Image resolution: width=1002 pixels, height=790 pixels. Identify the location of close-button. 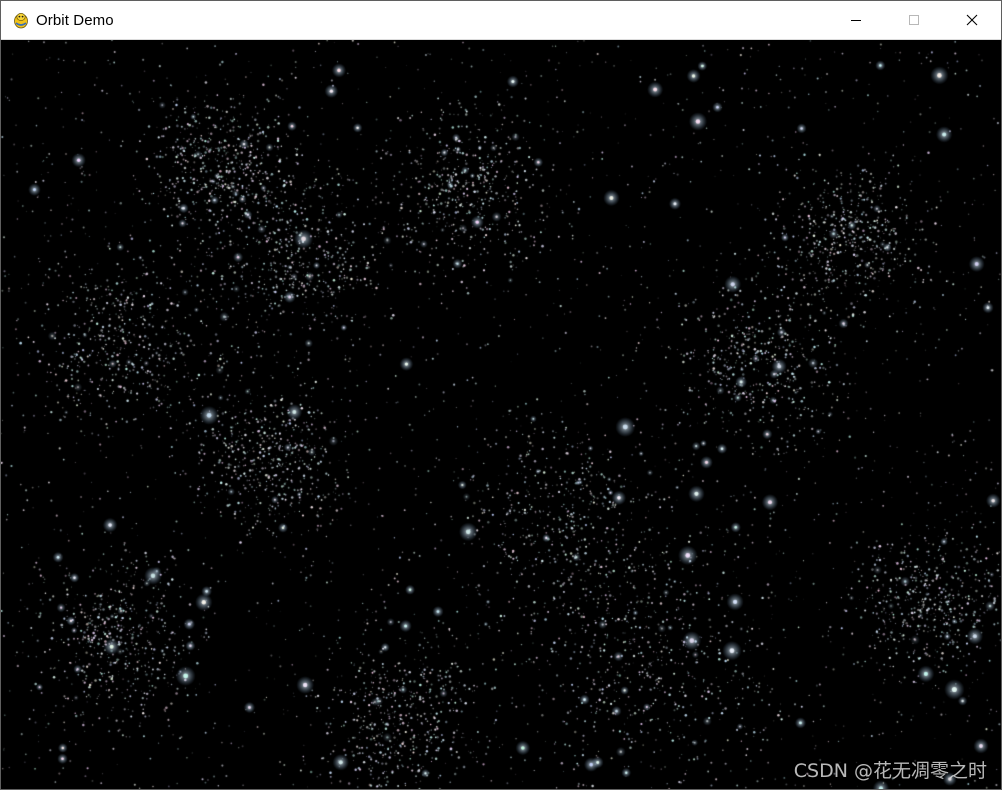
(972, 20).